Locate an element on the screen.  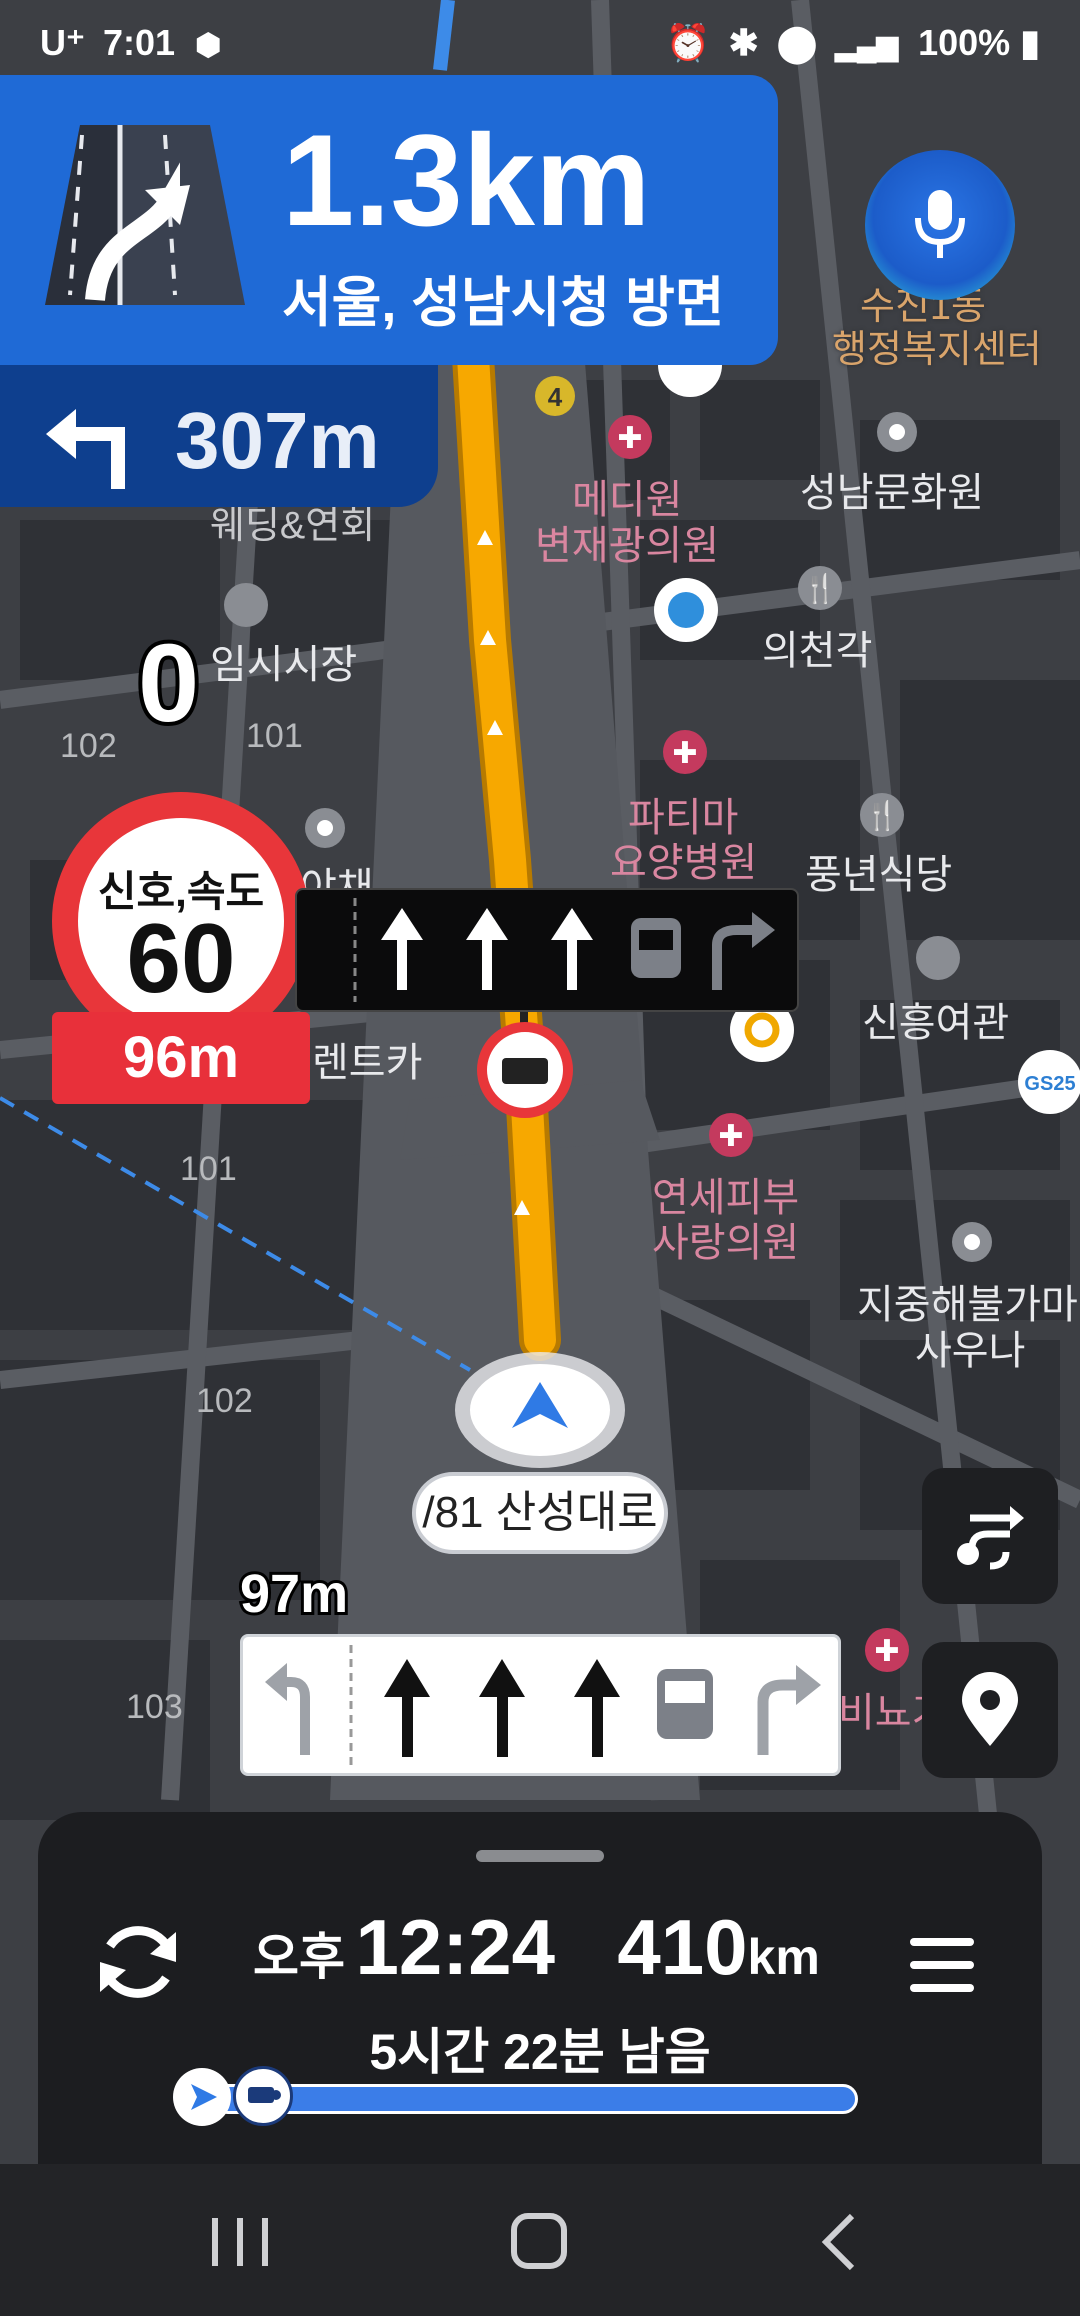
poi-label: 변재광의원 is located at coordinates (627, 546).